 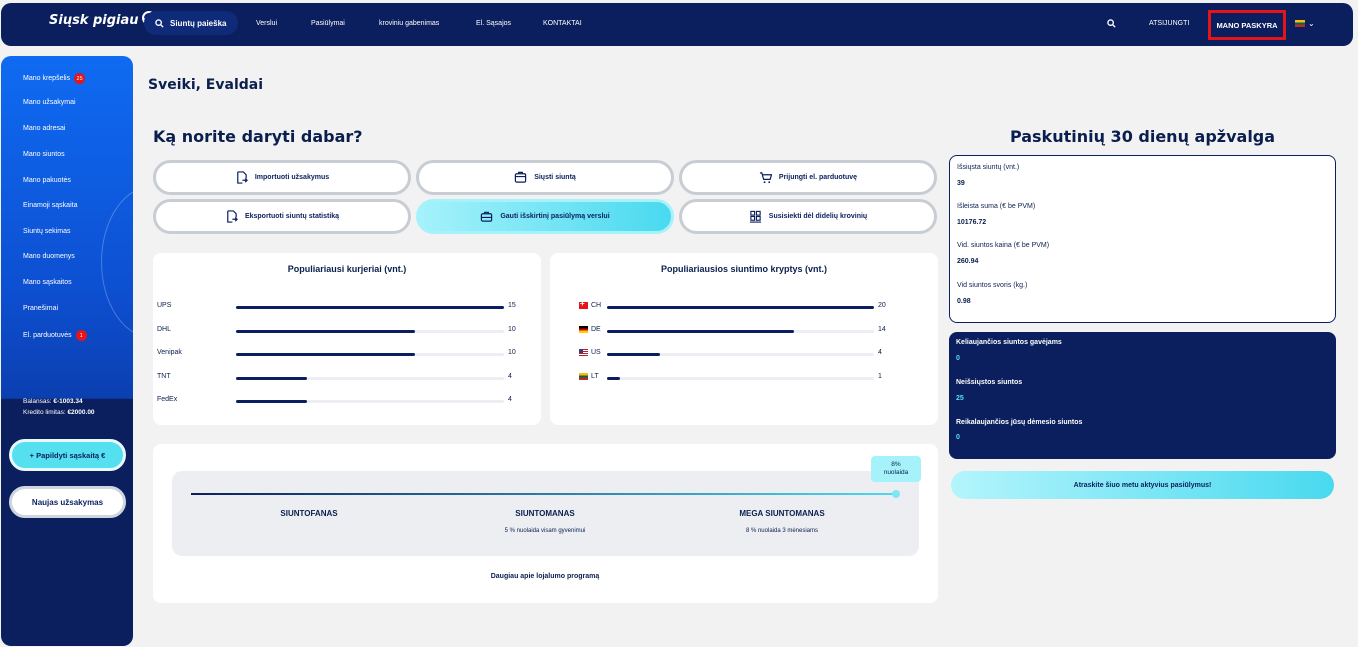 What do you see at coordinates (198, 23) in the screenshot?
I see `shipment-search-label: Siuntų paieška` at bounding box center [198, 23].